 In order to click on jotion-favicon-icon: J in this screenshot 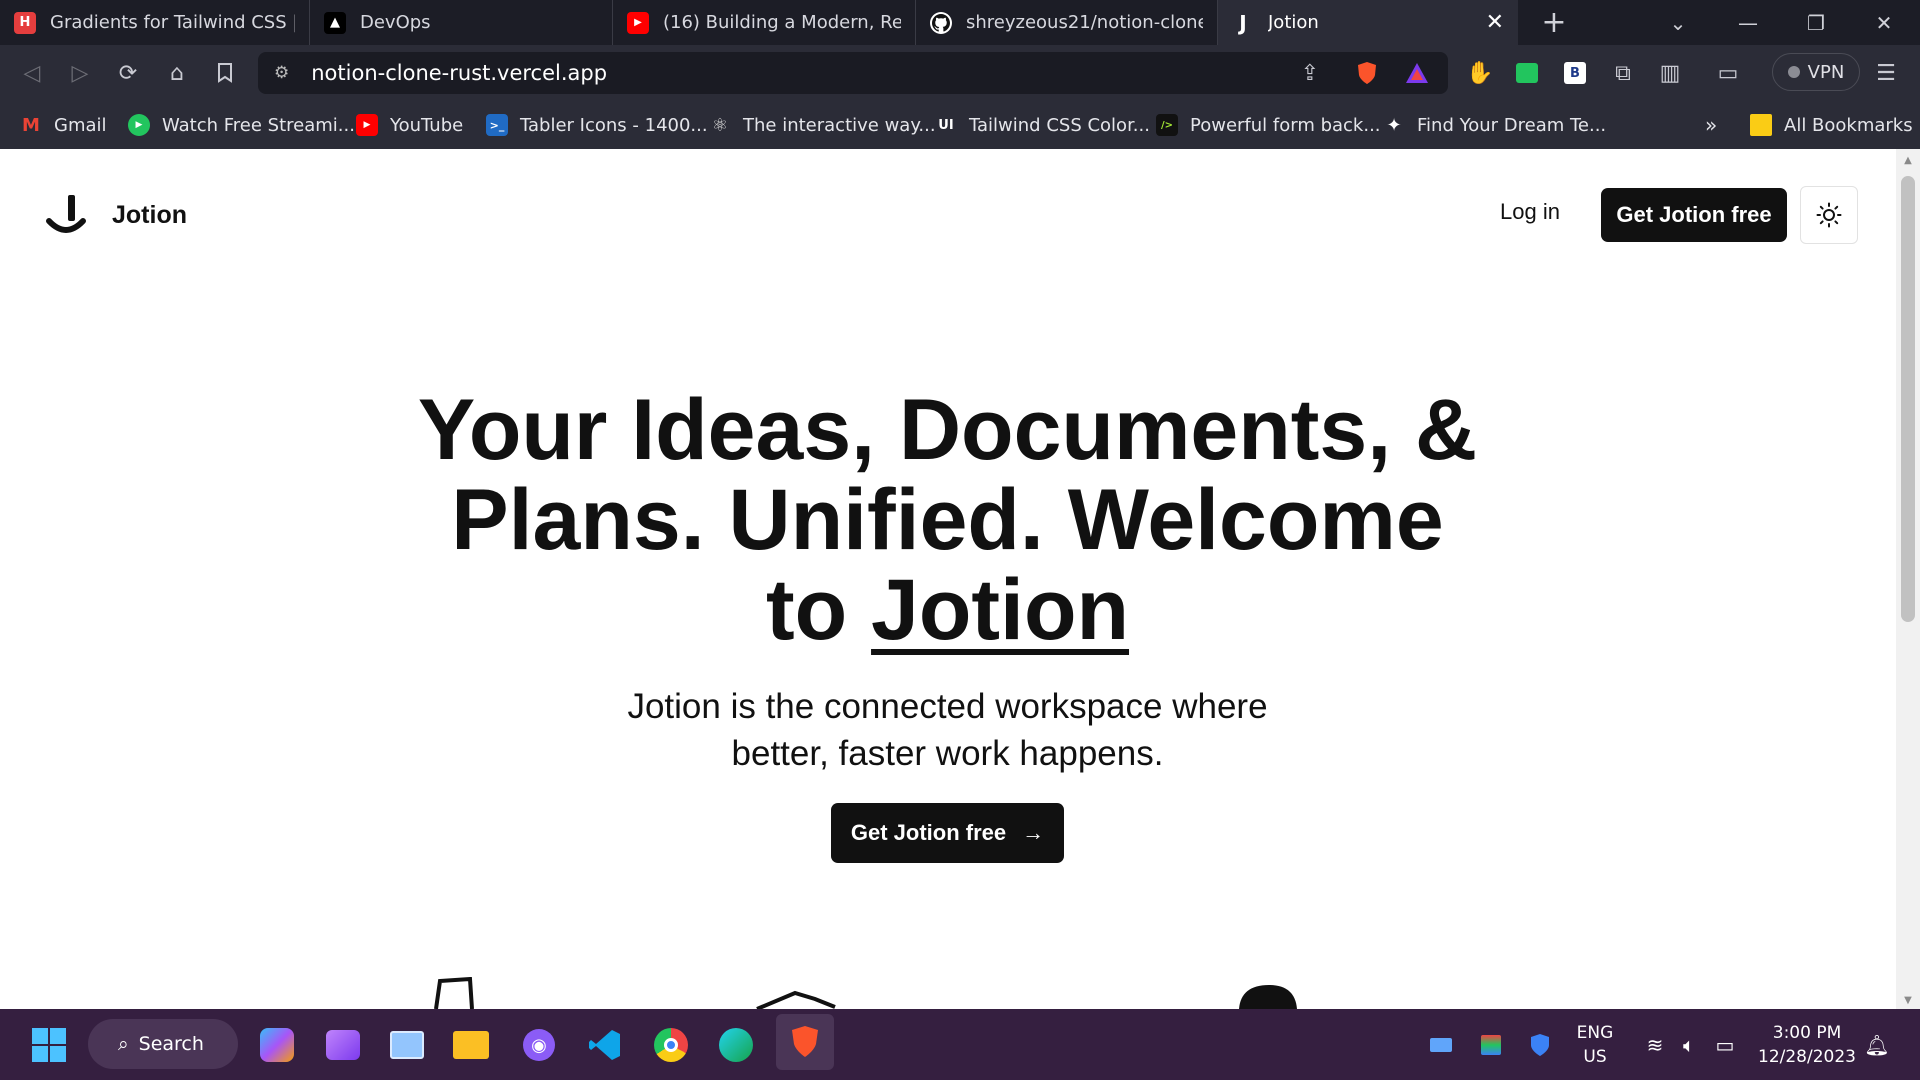, I will do `click(1243, 22)`.